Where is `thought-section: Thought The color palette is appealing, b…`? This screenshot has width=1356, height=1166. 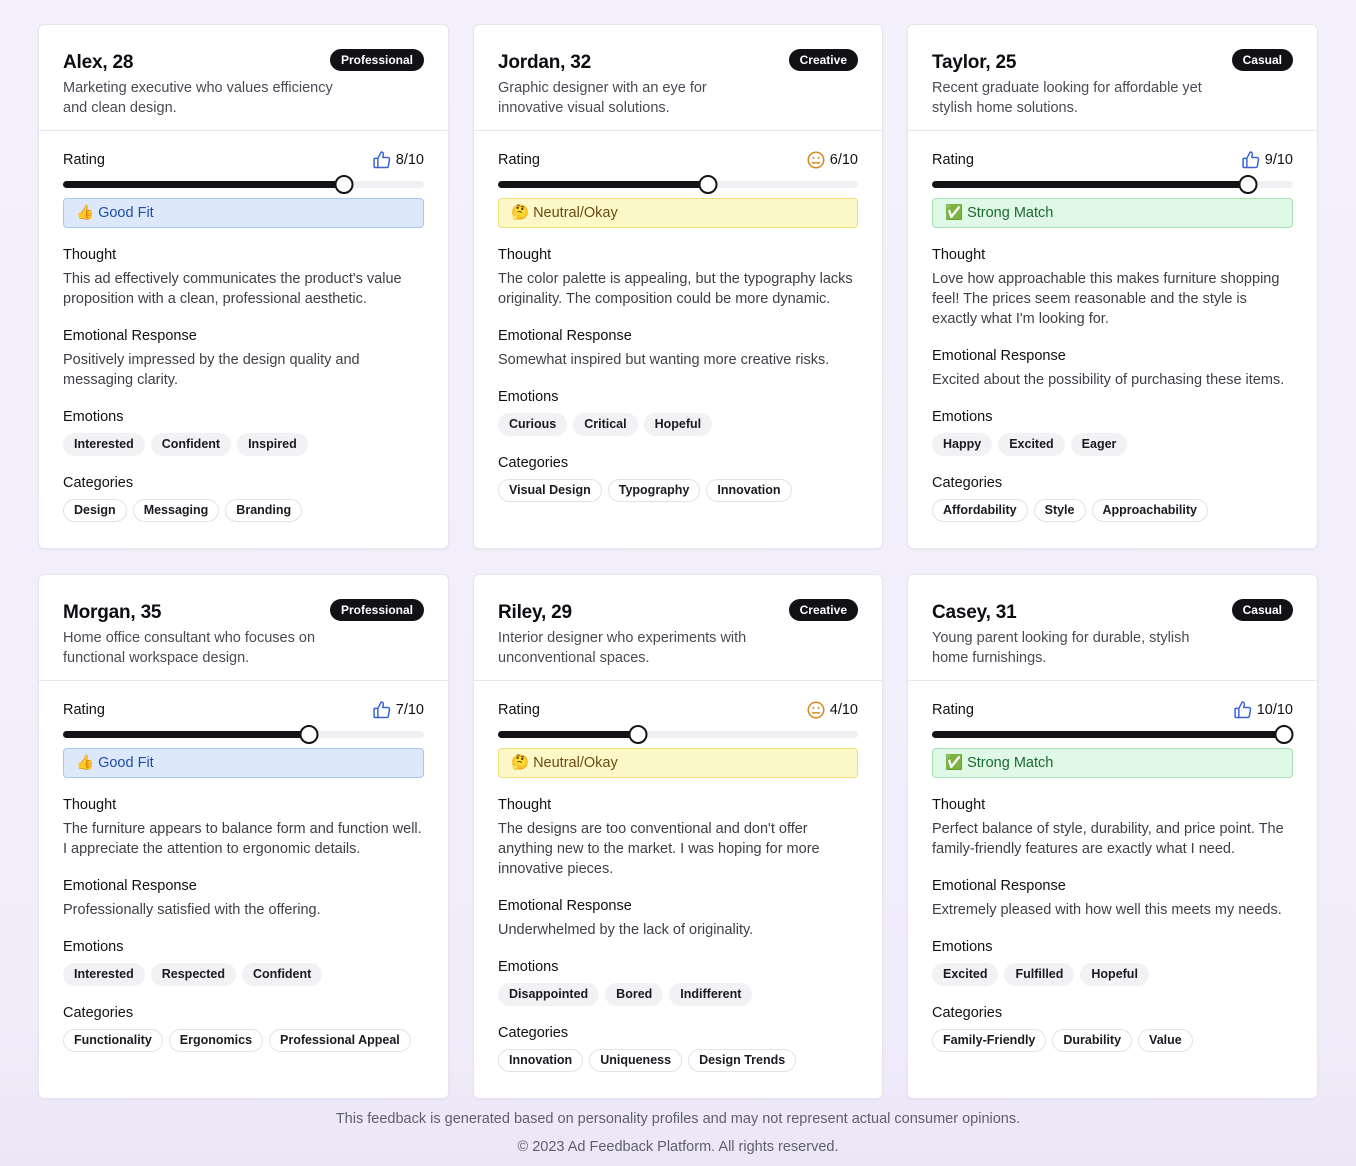 thought-section: Thought The color palette is appealing, b… is located at coordinates (678, 277).